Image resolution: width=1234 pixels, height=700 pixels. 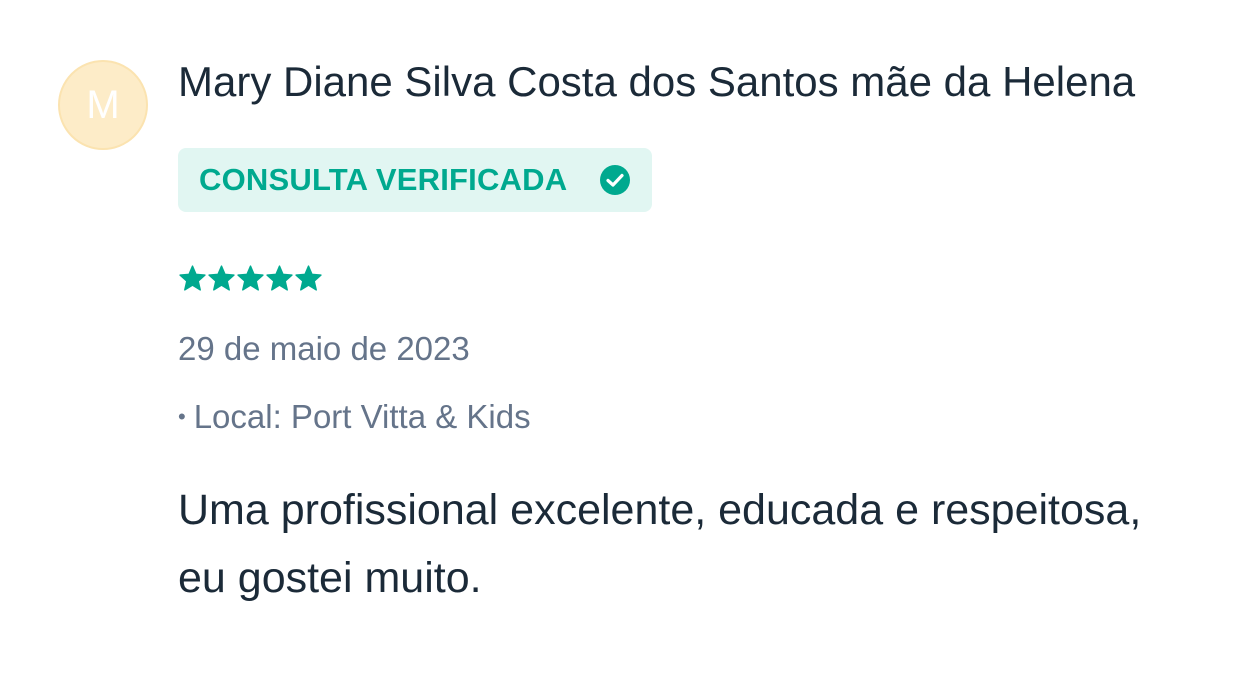 I want to click on verified-badge: CONSULTA VERIFICADA, so click(x=415, y=180).